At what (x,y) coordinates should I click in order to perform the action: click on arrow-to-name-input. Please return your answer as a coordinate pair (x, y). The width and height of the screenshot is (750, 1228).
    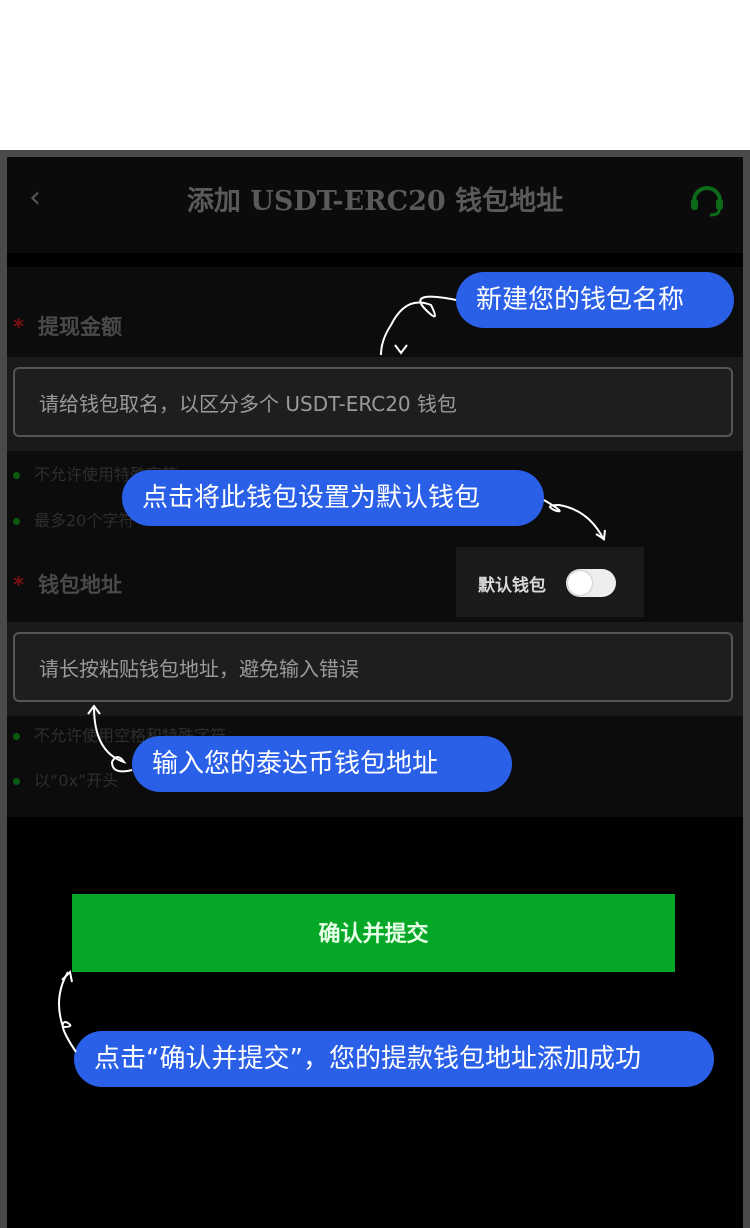
    Looking at the image, I should click on (418, 325).